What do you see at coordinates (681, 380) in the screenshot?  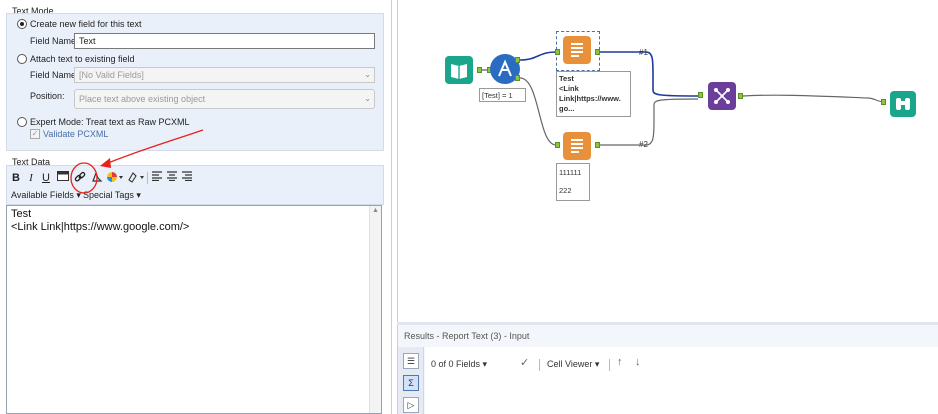 I see `results-grid: 0 of 0 Fields ▾ ✓ Cell Viewer ▾ ↑ ↓` at bounding box center [681, 380].